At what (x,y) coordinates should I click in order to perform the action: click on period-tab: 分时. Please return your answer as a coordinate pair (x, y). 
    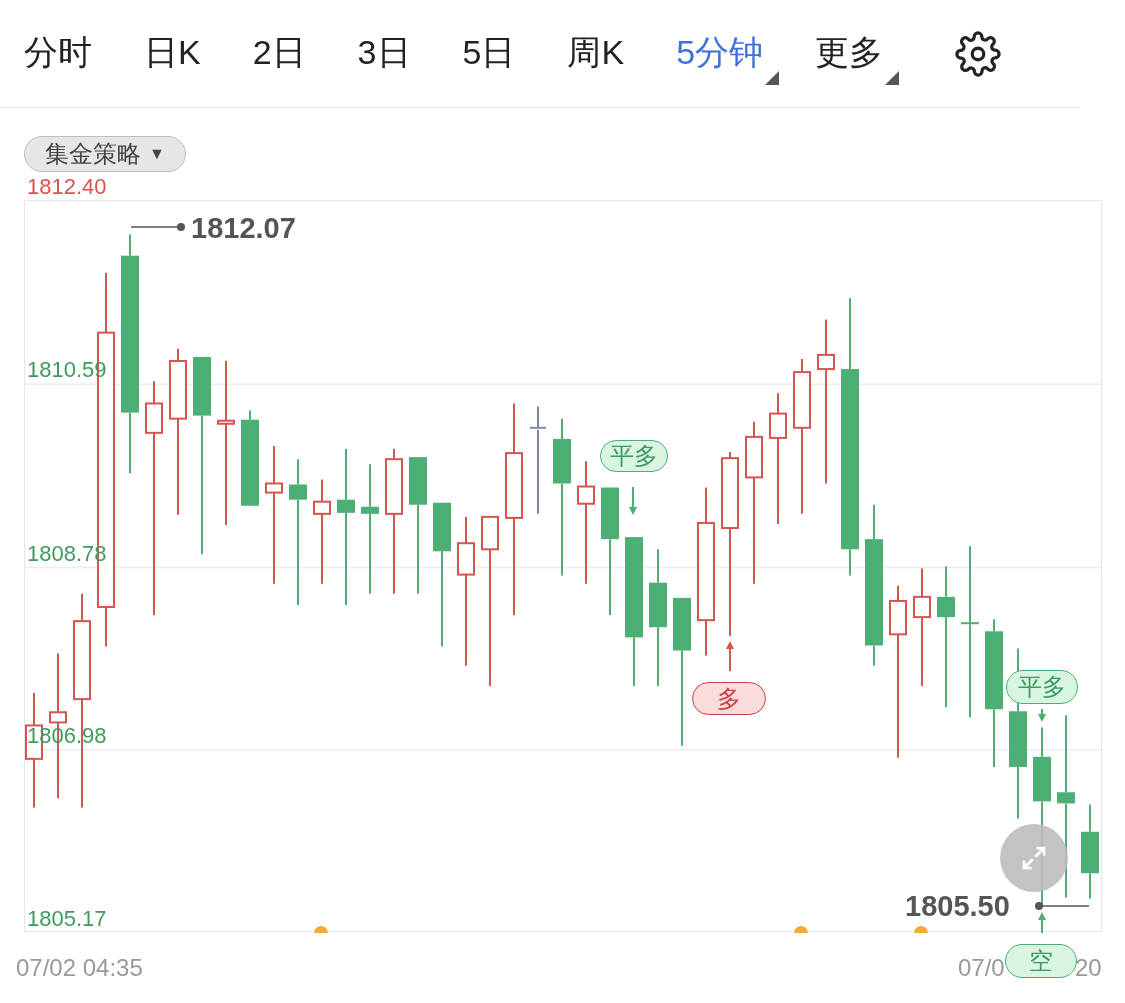
    Looking at the image, I should click on (58, 53).